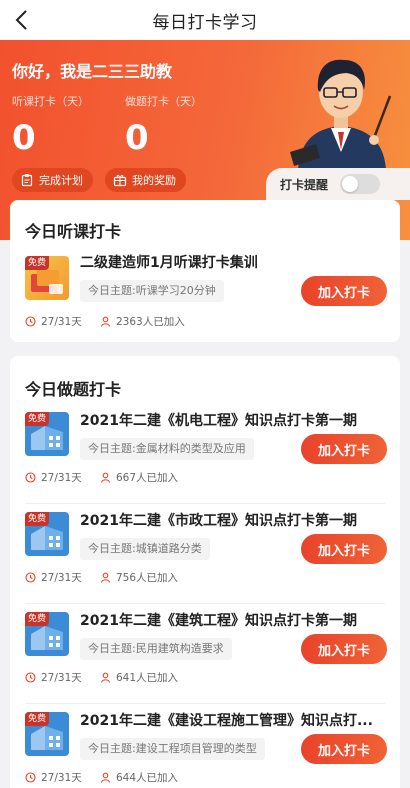  I want to click on joined-meta: 2363人已加入, so click(142, 321).